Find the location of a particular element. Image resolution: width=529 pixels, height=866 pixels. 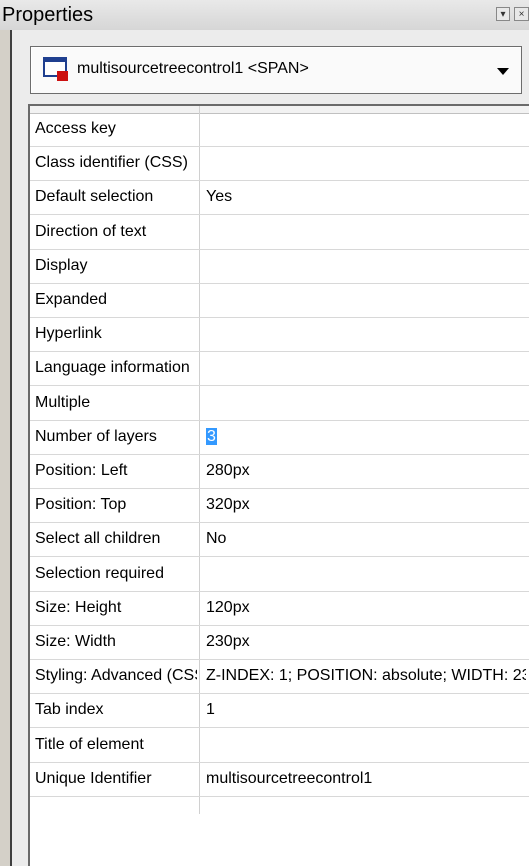

property-name: Access key is located at coordinates (75, 128).